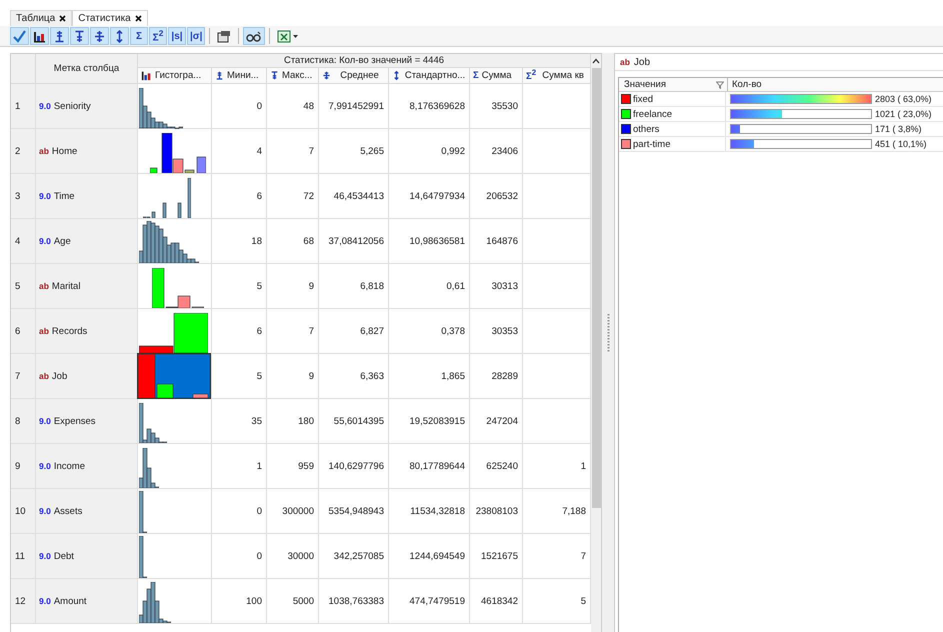  What do you see at coordinates (62, 241) in the screenshot?
I see `column-name: Age` at bounding box center [62, 241].